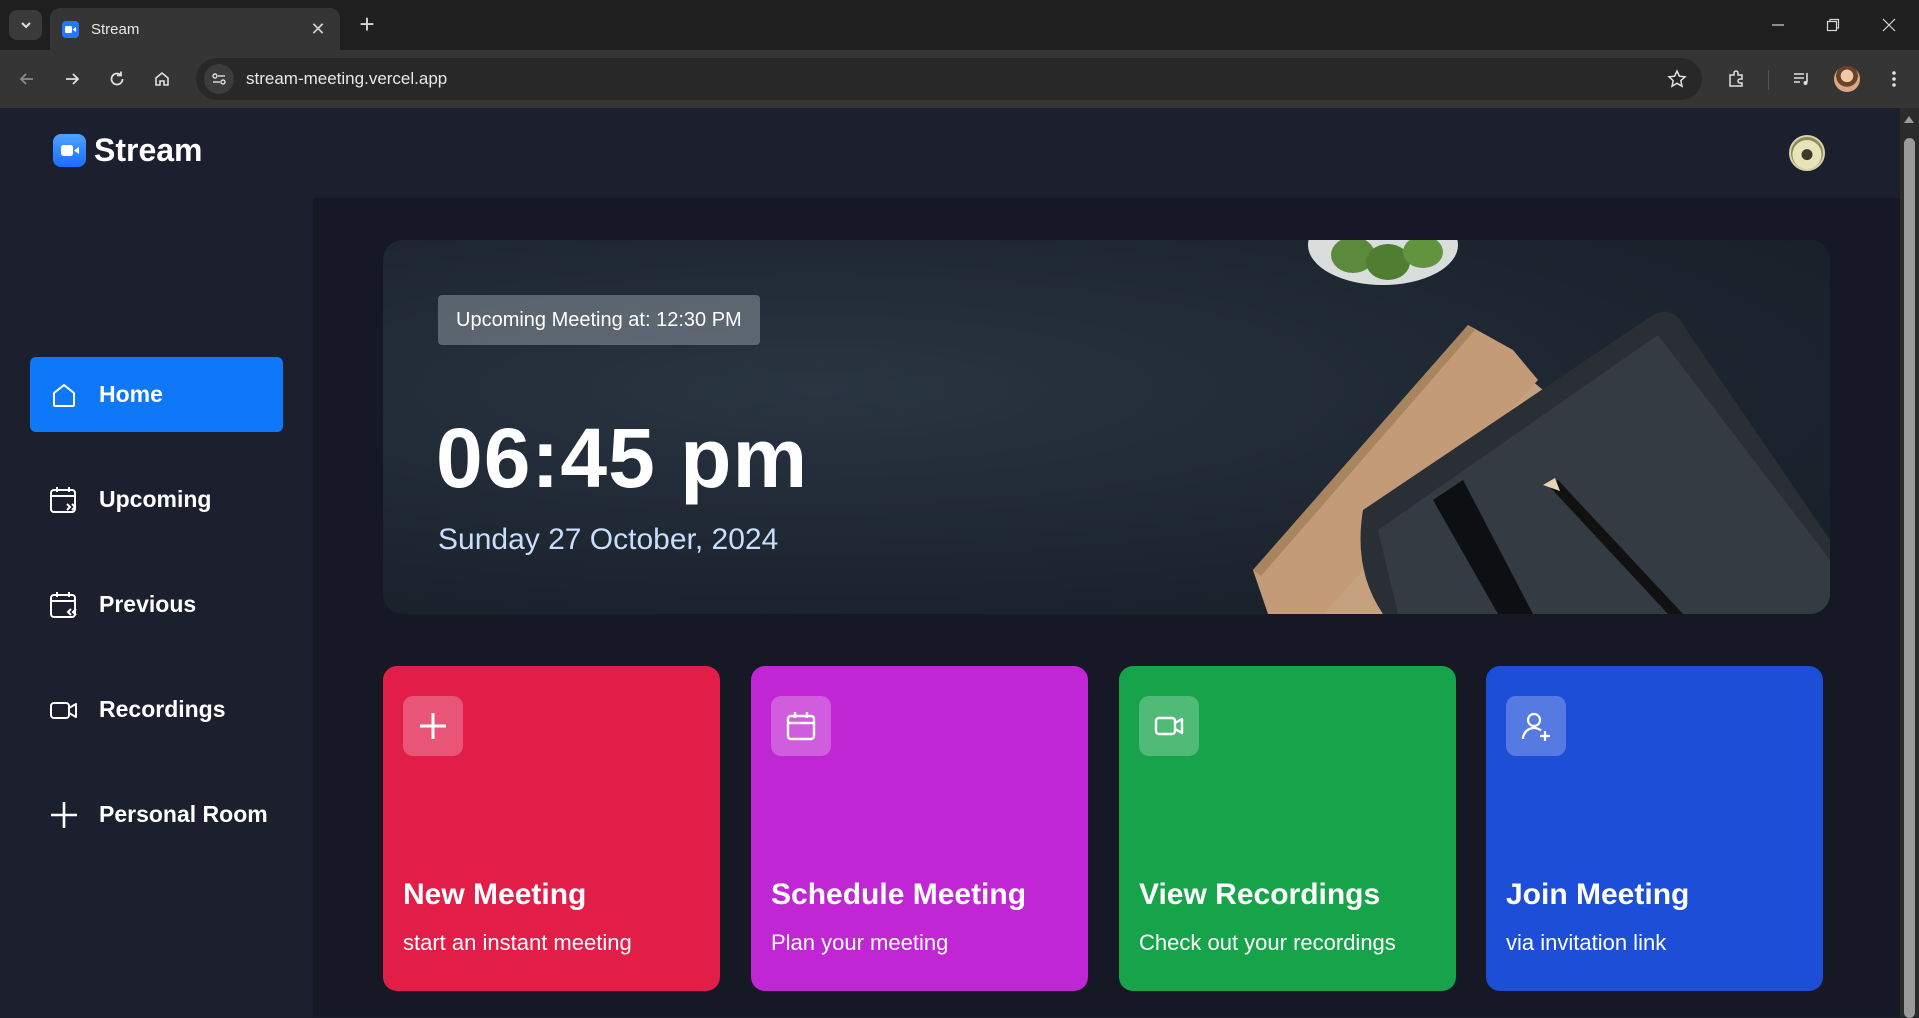  I want to click on puzzle-icon, so click(1736, 78).